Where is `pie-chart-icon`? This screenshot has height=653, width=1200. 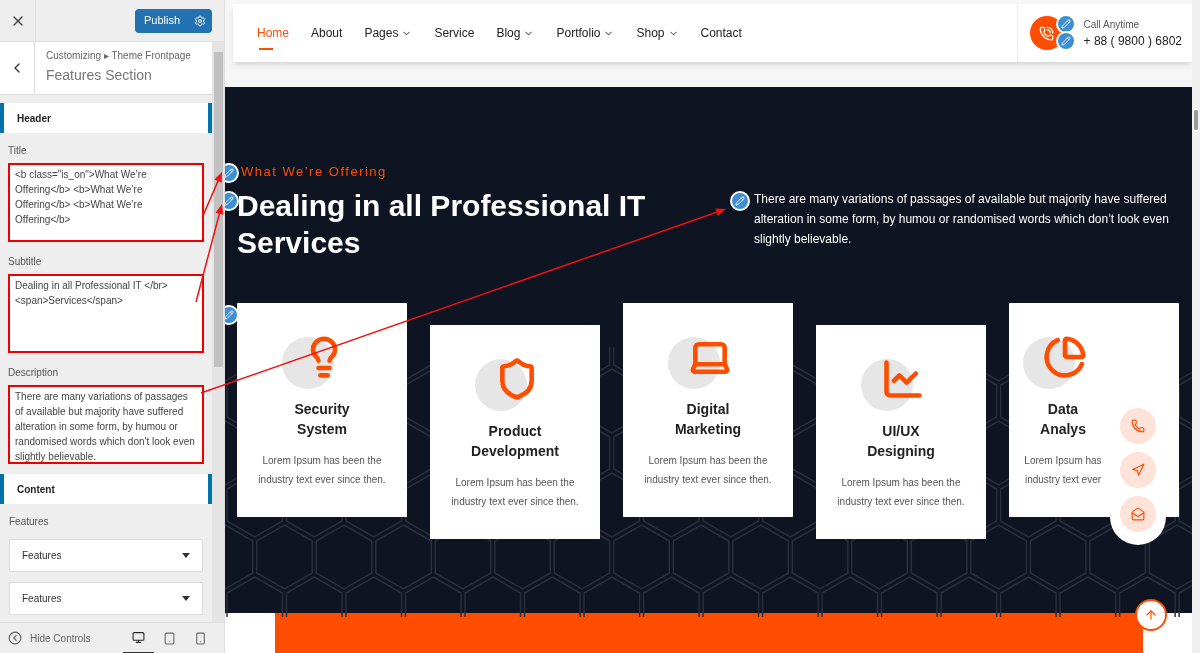
pie-chart-icon is located at coordinates (1065, 356).